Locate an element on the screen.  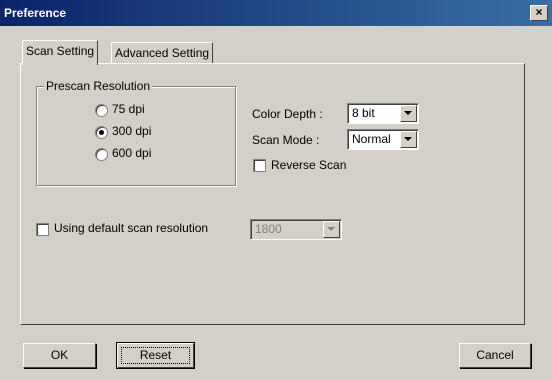
color-depth-select: 8 bit is located at coordinates (383, 113).